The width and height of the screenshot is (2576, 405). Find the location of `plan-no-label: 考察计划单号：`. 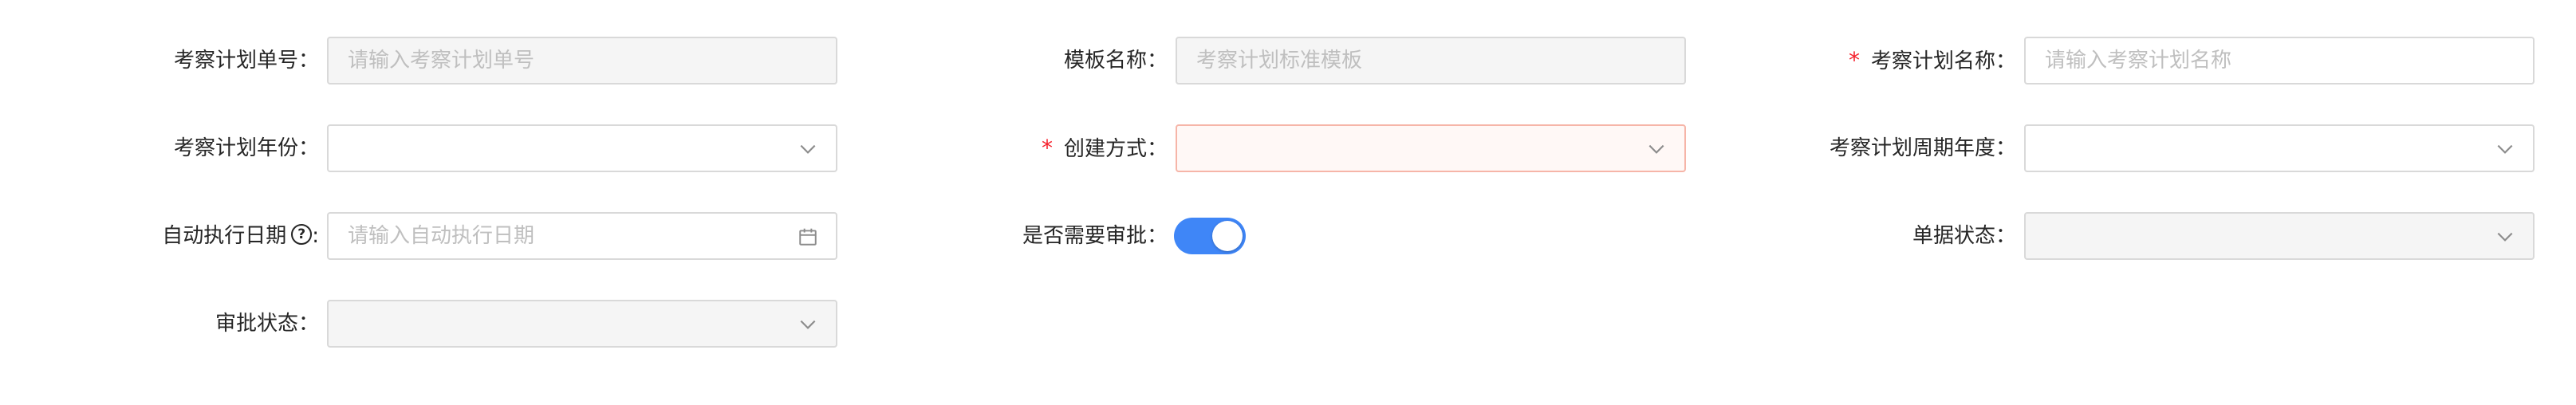

plan-no-label: 考察计划单号： is located at coordinates (246, 61).